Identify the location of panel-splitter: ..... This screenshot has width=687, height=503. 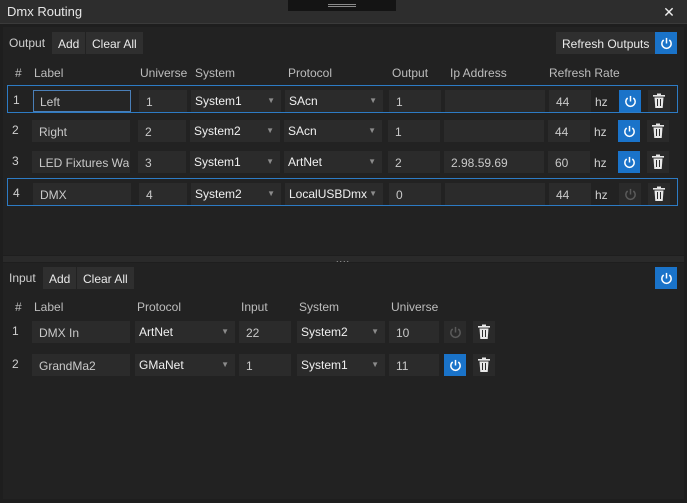
(343, 259).